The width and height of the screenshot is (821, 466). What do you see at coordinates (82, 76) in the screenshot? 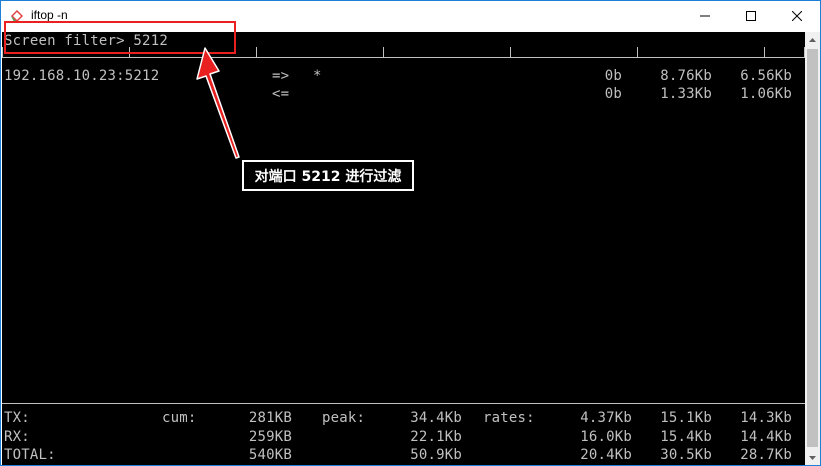
I see `host-address: 192.168.10.23:5212` at bounding box center [82, 76].